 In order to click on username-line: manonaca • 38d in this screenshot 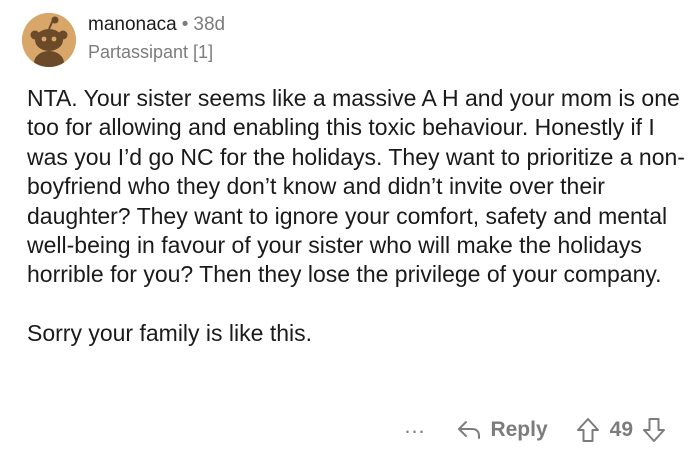, I will do `click(156, 25)`.